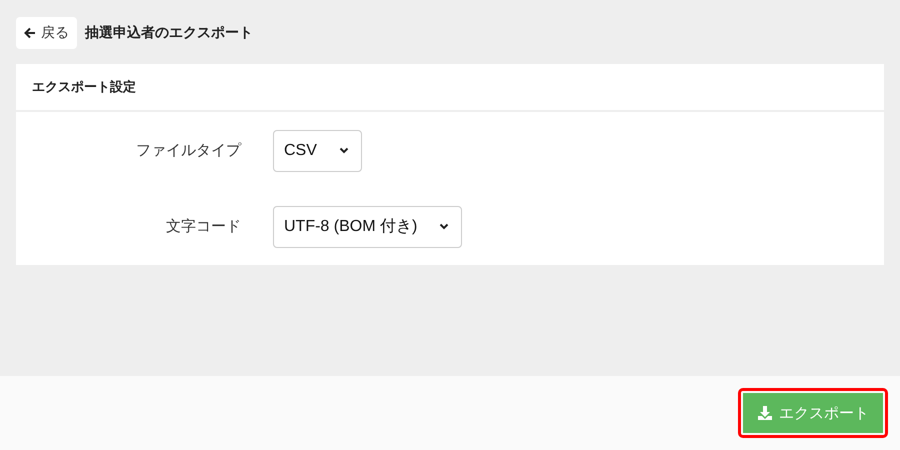 This screenshot has width=900, height=450. Describe the element at coordinates (765, 413) in the screenshot. I see `download-icon` at that location.